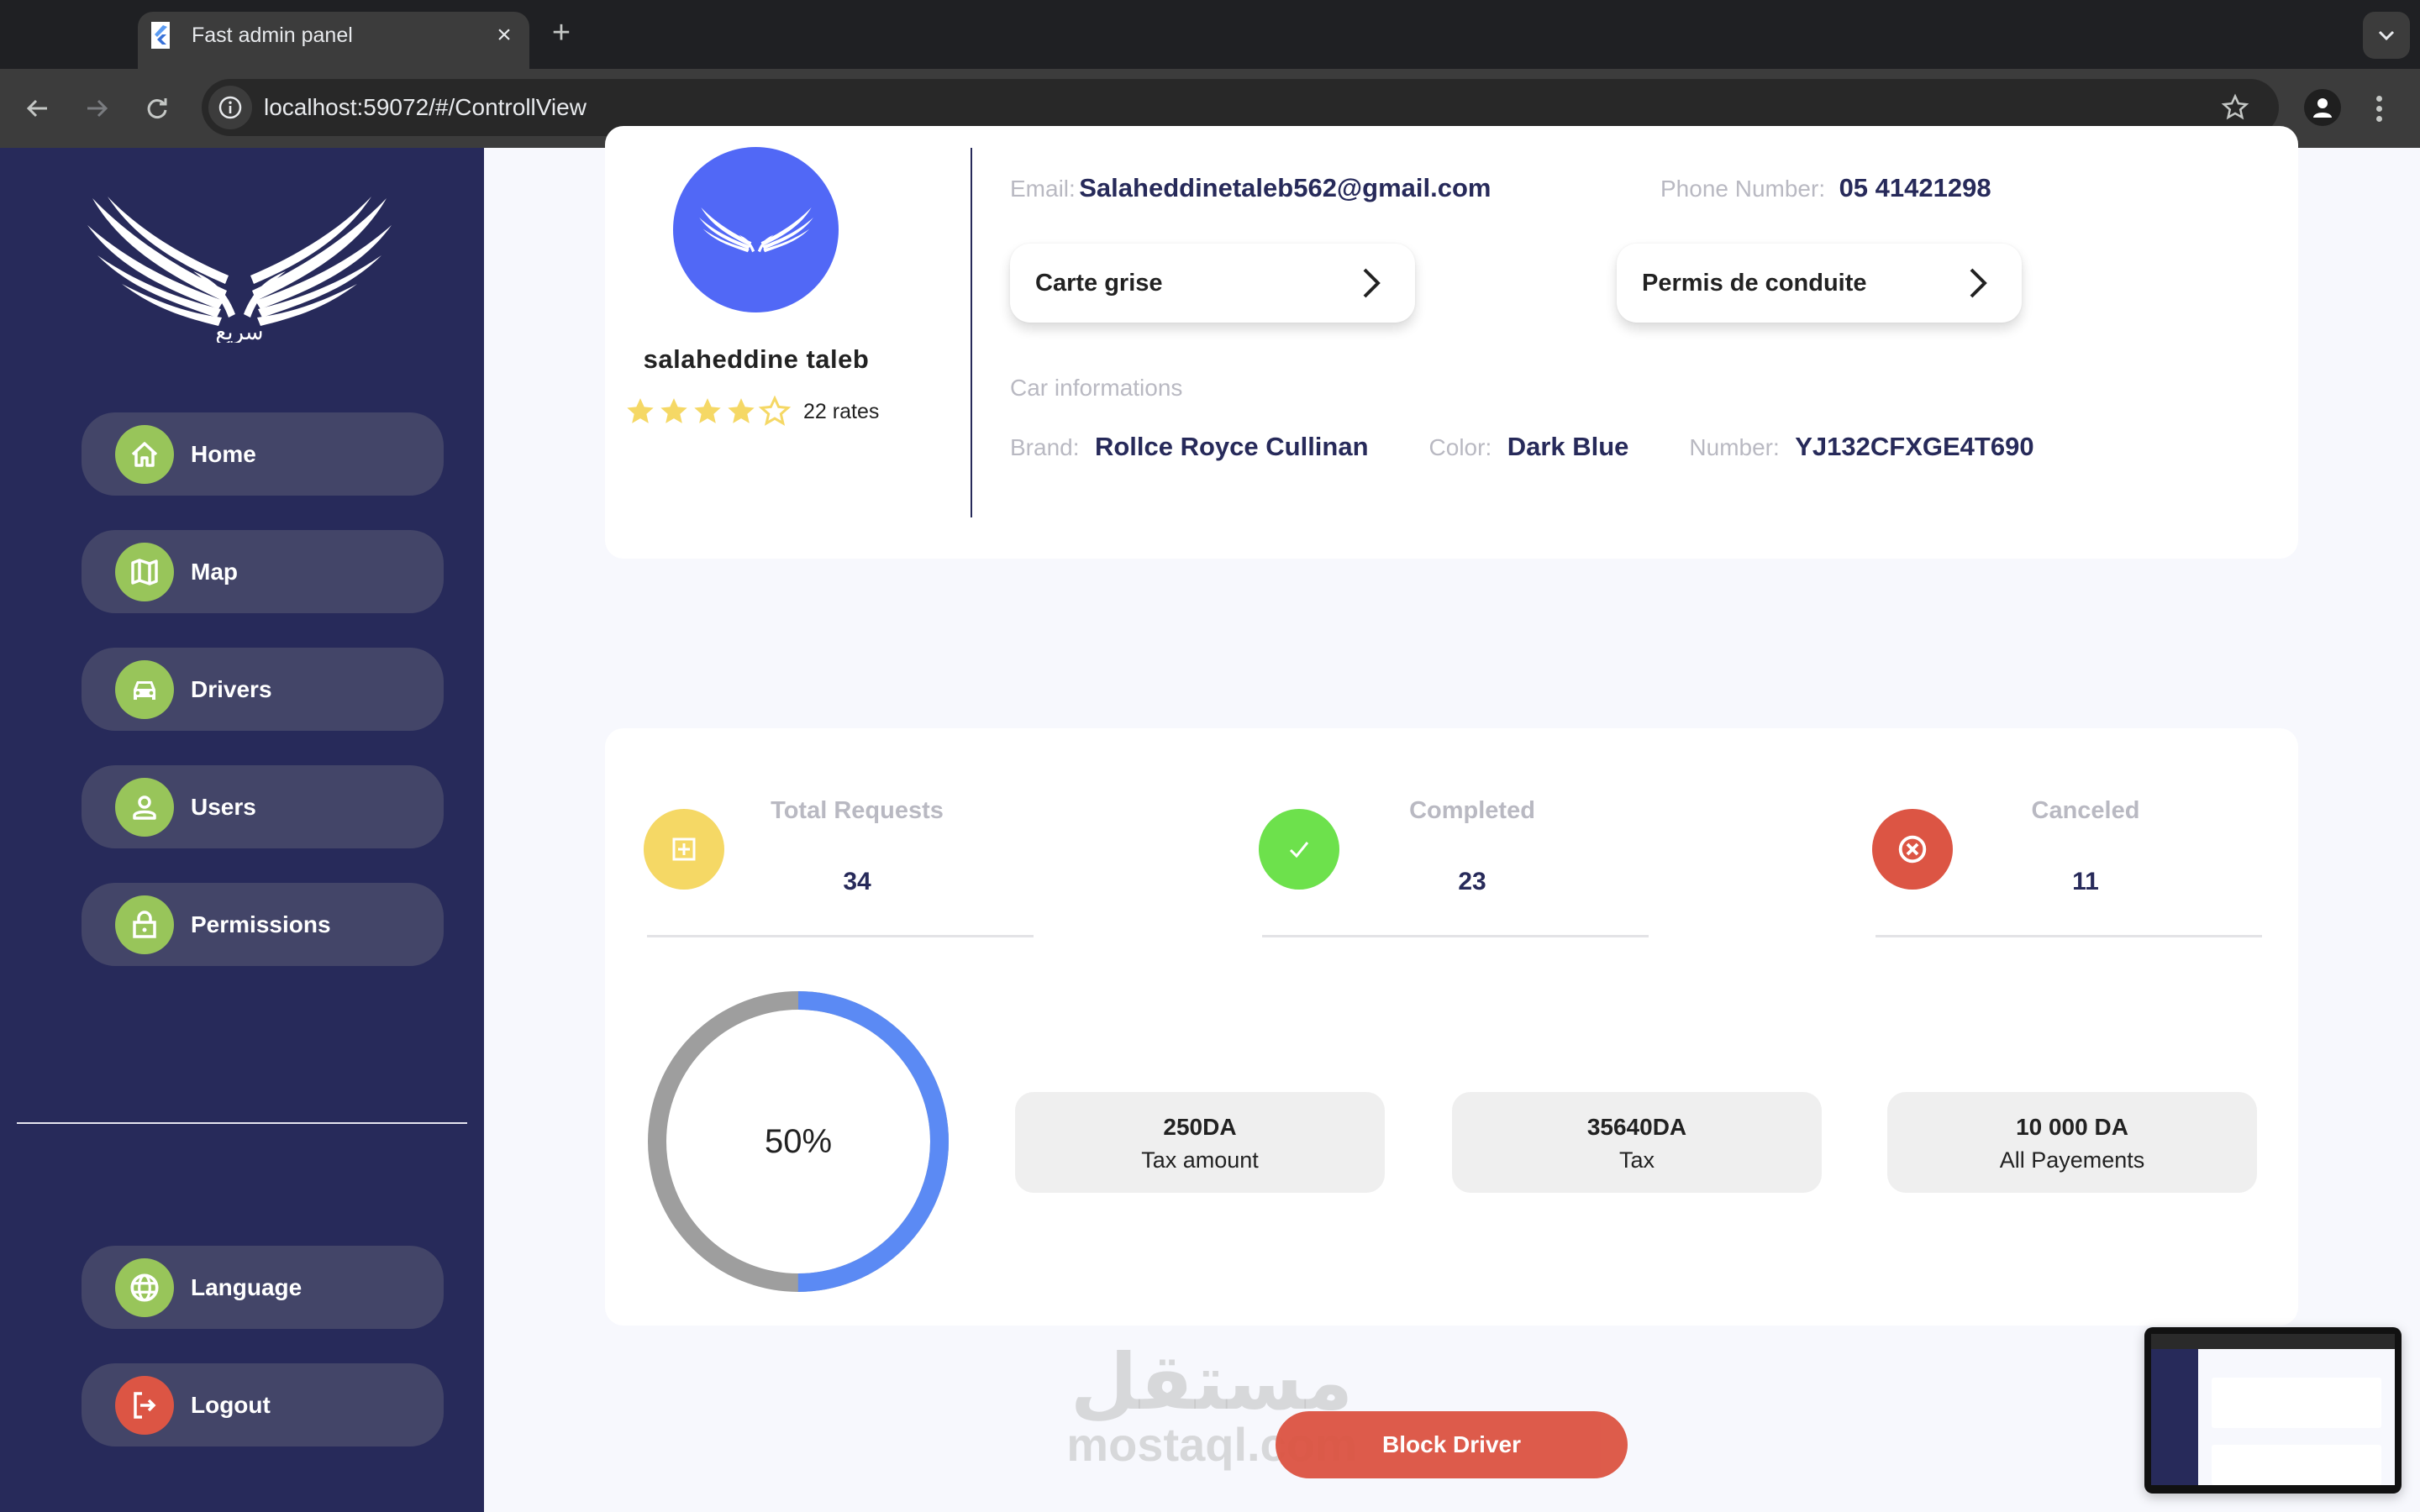  Describe the element at coordinates (224, 807) in the screenshot. I see `sidebar-item-label: Users` at that location.